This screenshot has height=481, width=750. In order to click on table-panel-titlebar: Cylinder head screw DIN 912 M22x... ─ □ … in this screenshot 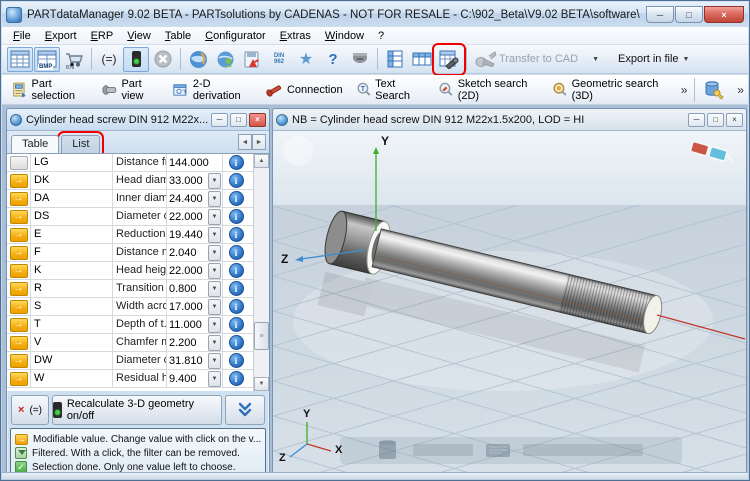, I will do `click(138, 120)`.